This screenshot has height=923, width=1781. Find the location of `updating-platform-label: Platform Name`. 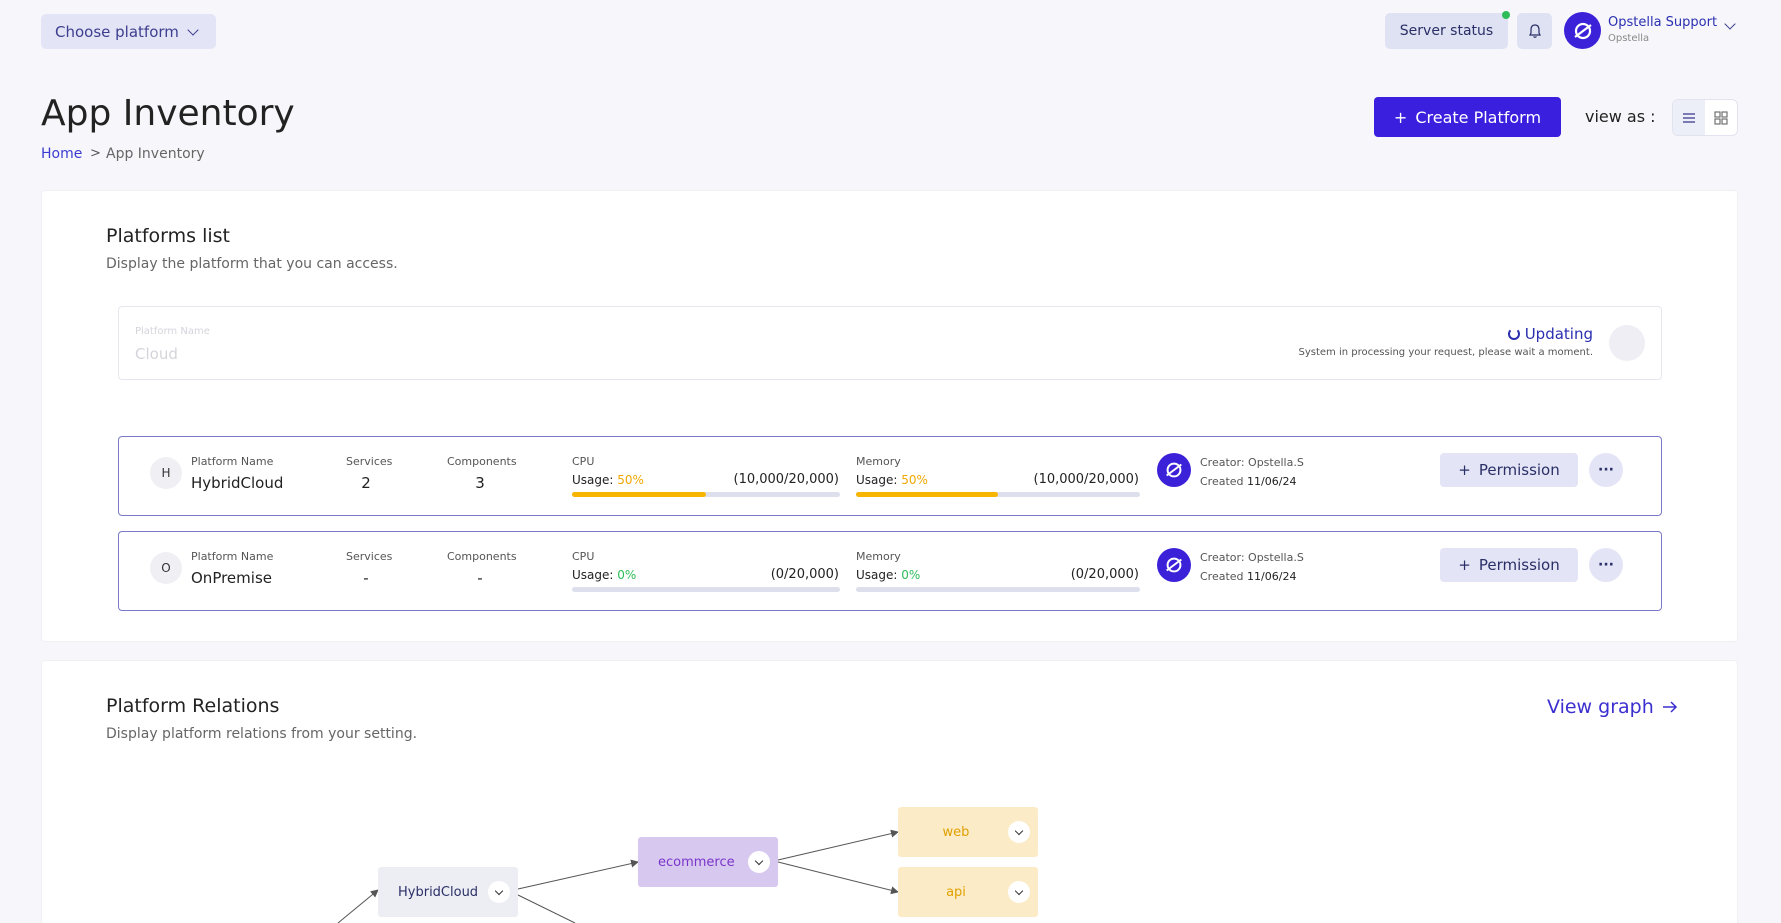

updating-platform-label: Platform Name is located at coordinates (172, 331).